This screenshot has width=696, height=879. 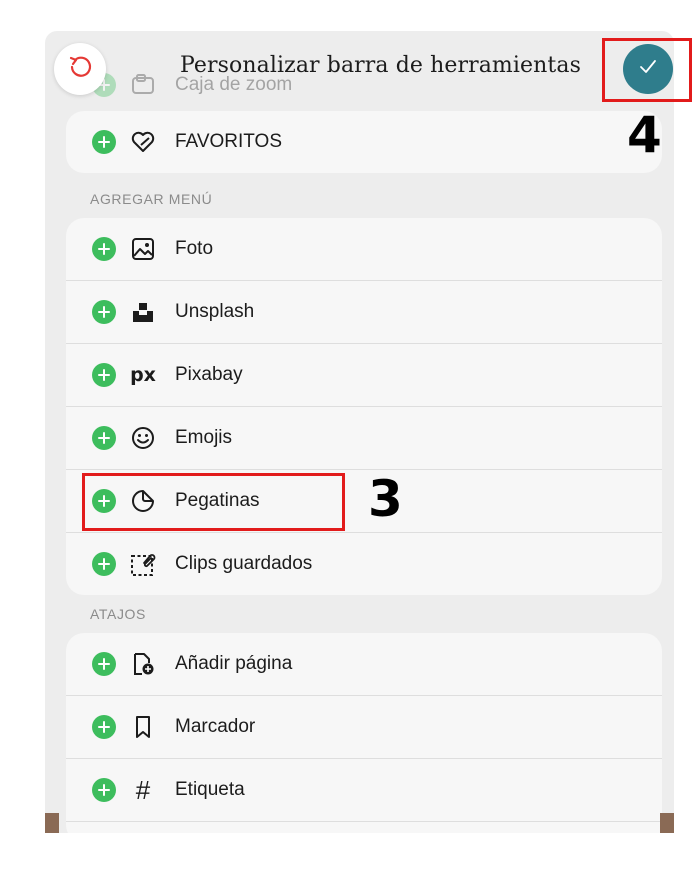 What do you see at coordinates (143, 438) in the screenshot?
I see `smiley-icon` at bounding box center [143, 438].